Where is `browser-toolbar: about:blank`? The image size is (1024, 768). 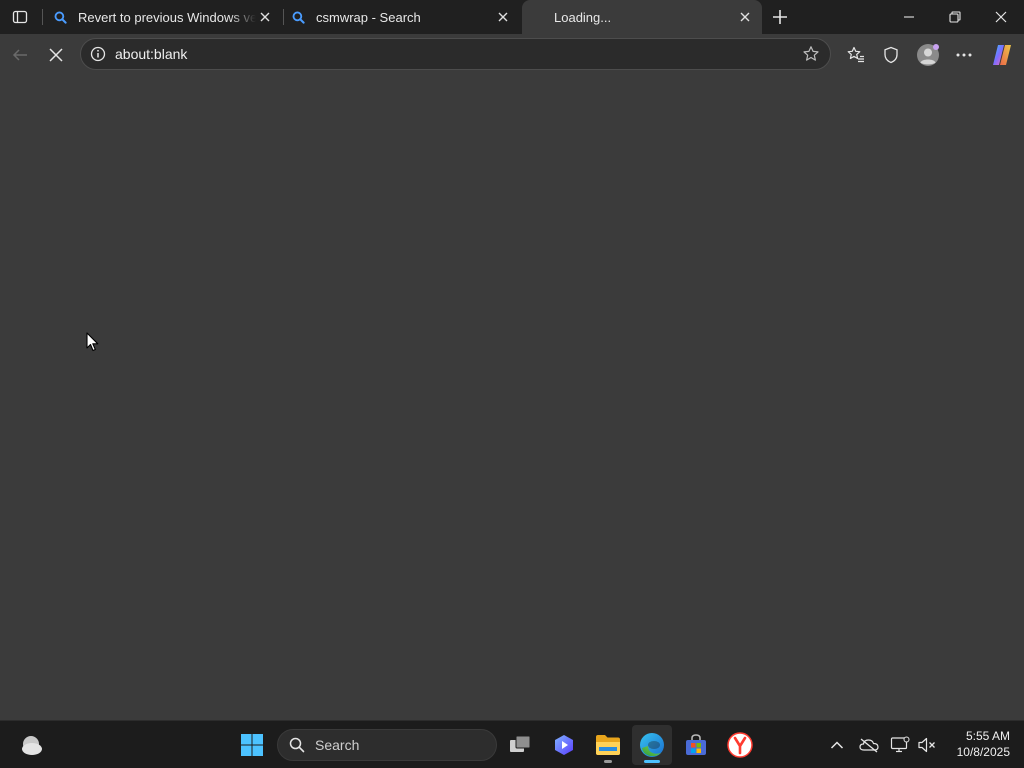
browser-toolbar: about:blank is located at coordinates (512, 55).